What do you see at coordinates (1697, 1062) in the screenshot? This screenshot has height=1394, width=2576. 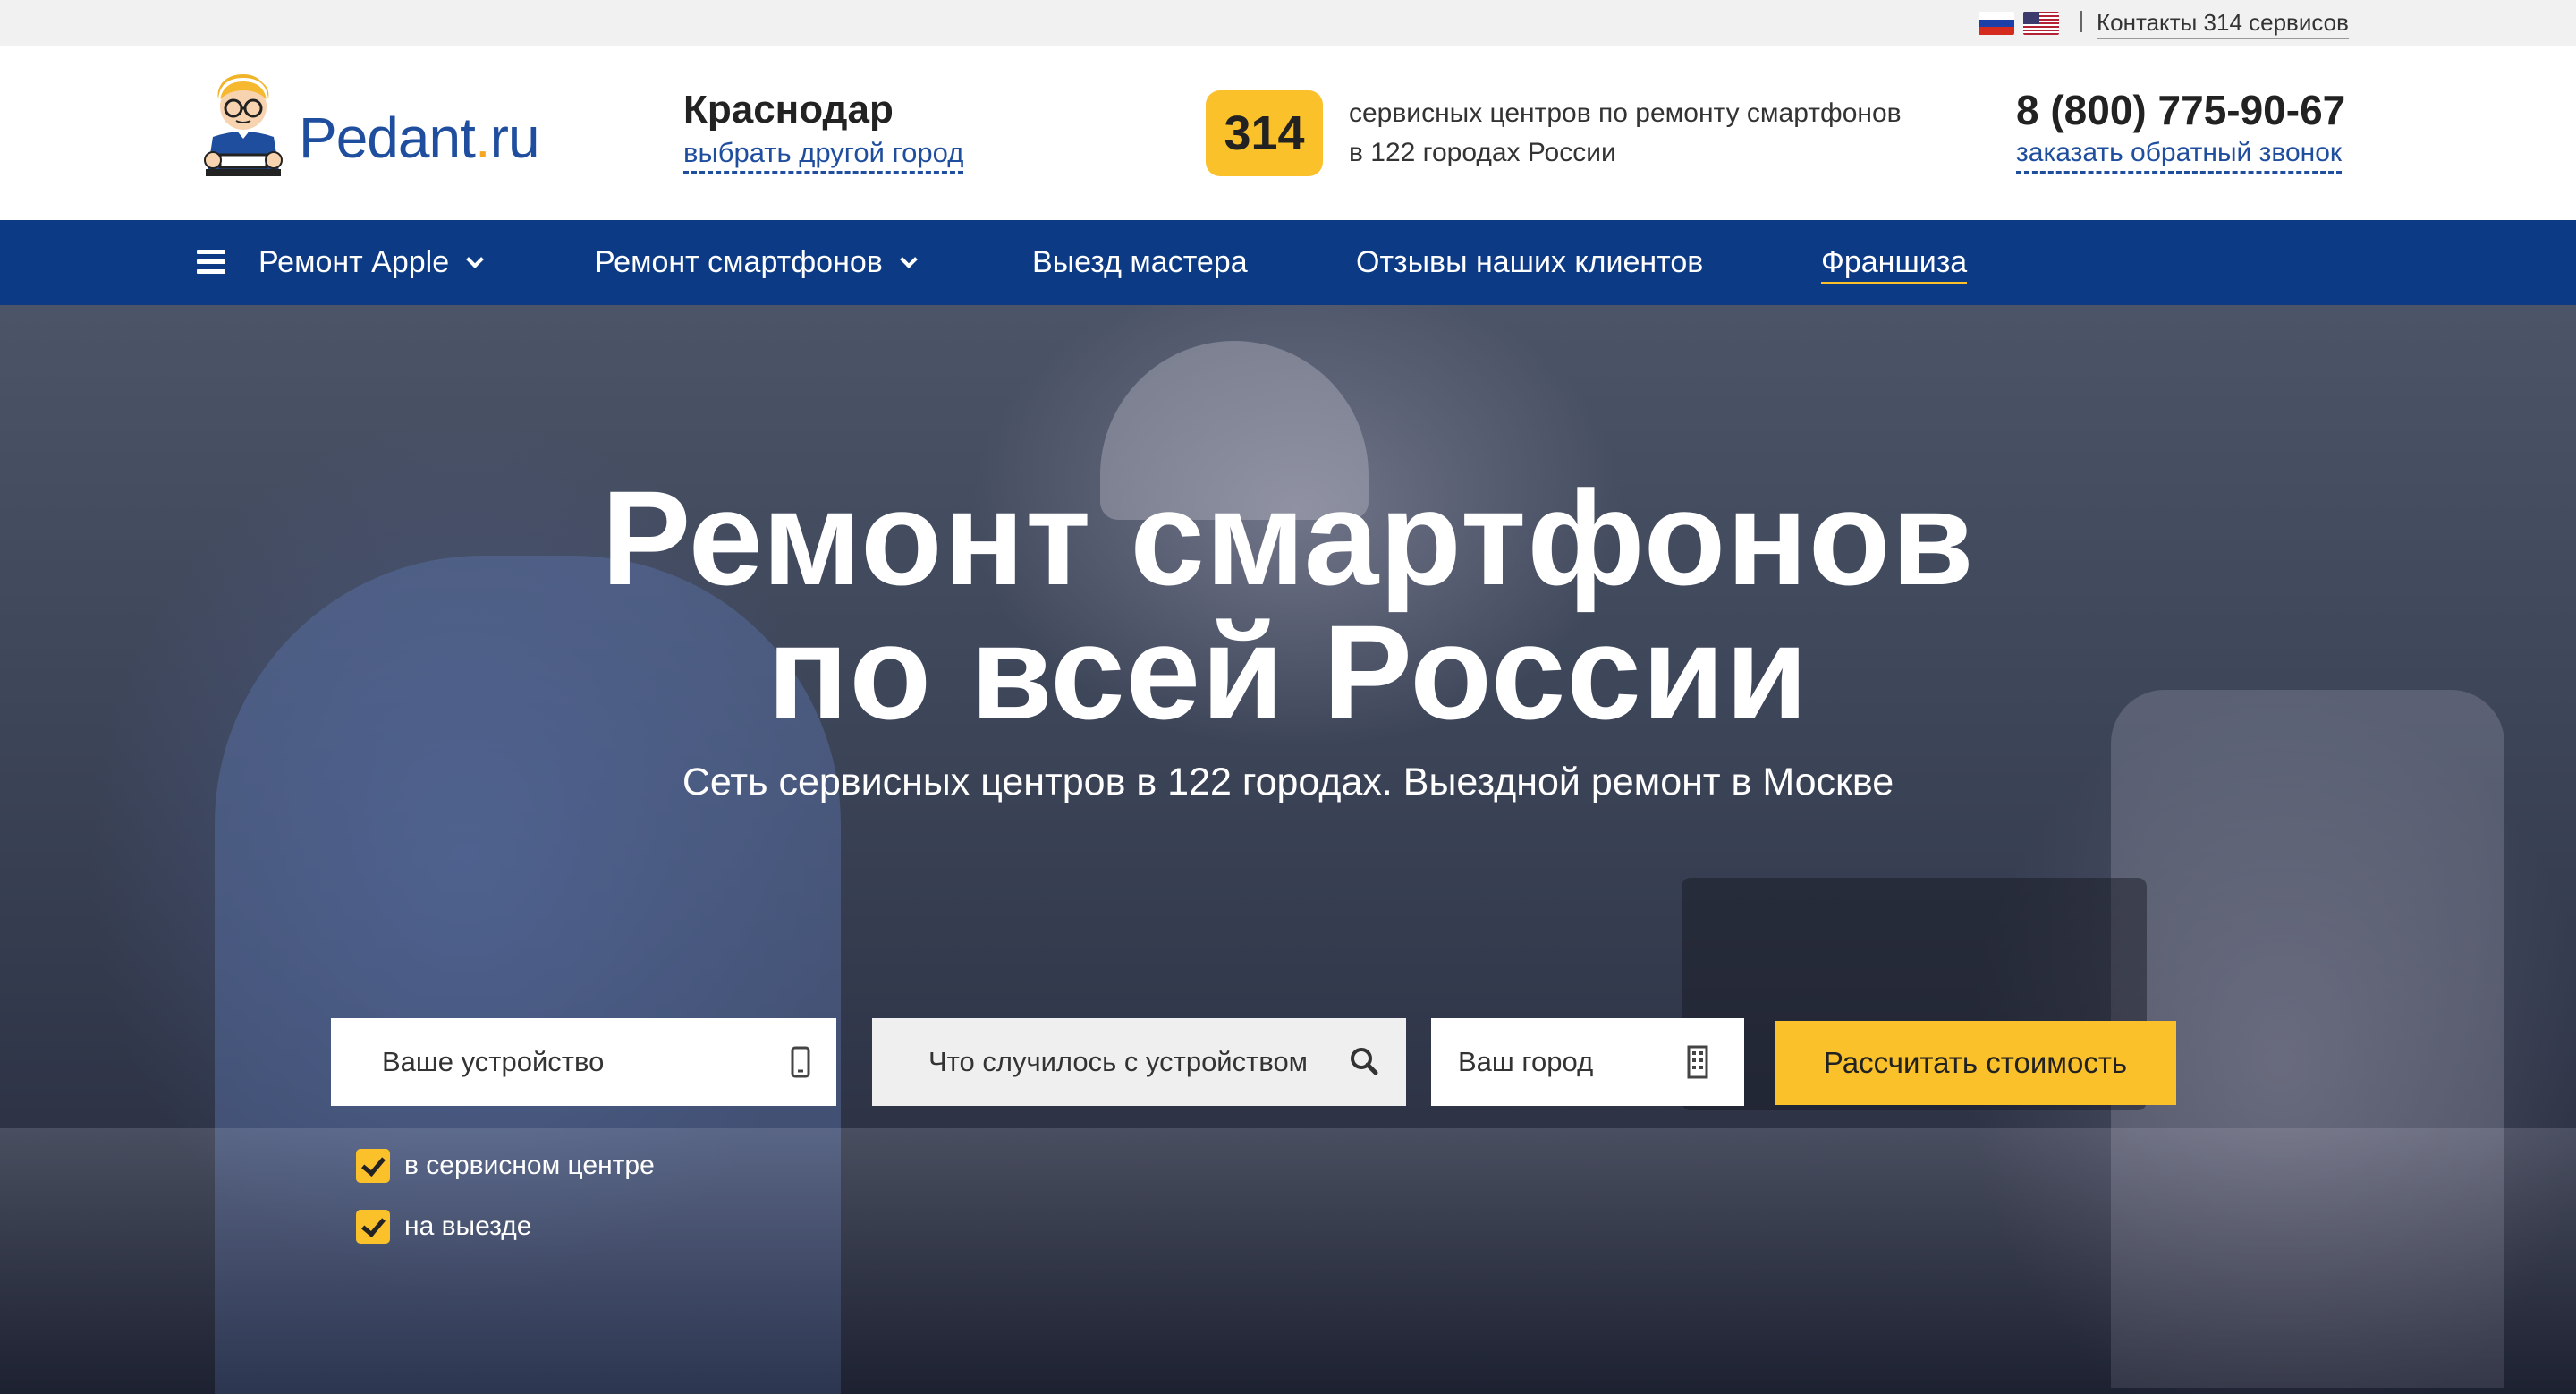 I see `building-icon` at bounding box center [1697, 1062].